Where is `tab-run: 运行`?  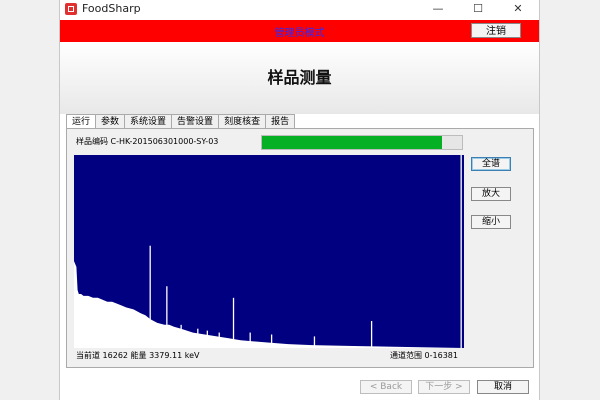 tab-run: 运行 is located at coordinates (81, 121).